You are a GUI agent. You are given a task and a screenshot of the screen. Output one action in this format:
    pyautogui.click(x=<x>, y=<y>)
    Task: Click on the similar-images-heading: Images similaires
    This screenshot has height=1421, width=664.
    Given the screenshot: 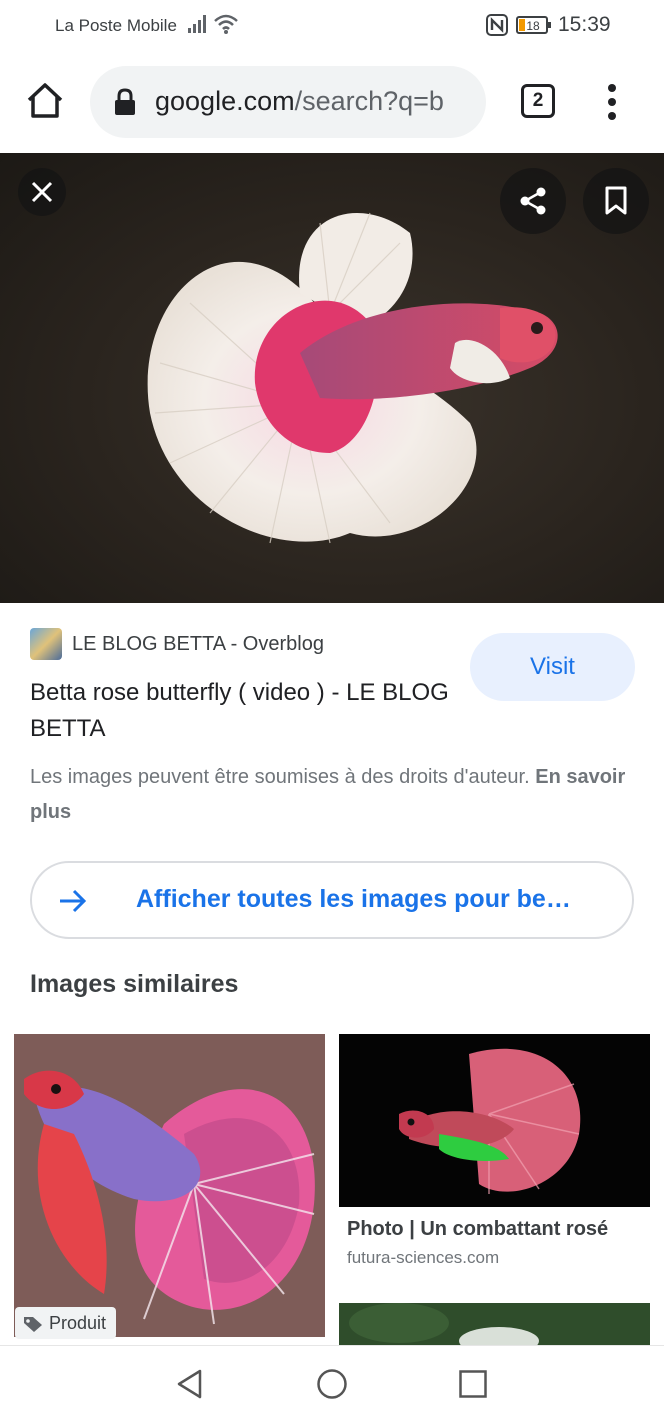 What is the action you would take?
    pyautogui.click(x=134, y=984)
    